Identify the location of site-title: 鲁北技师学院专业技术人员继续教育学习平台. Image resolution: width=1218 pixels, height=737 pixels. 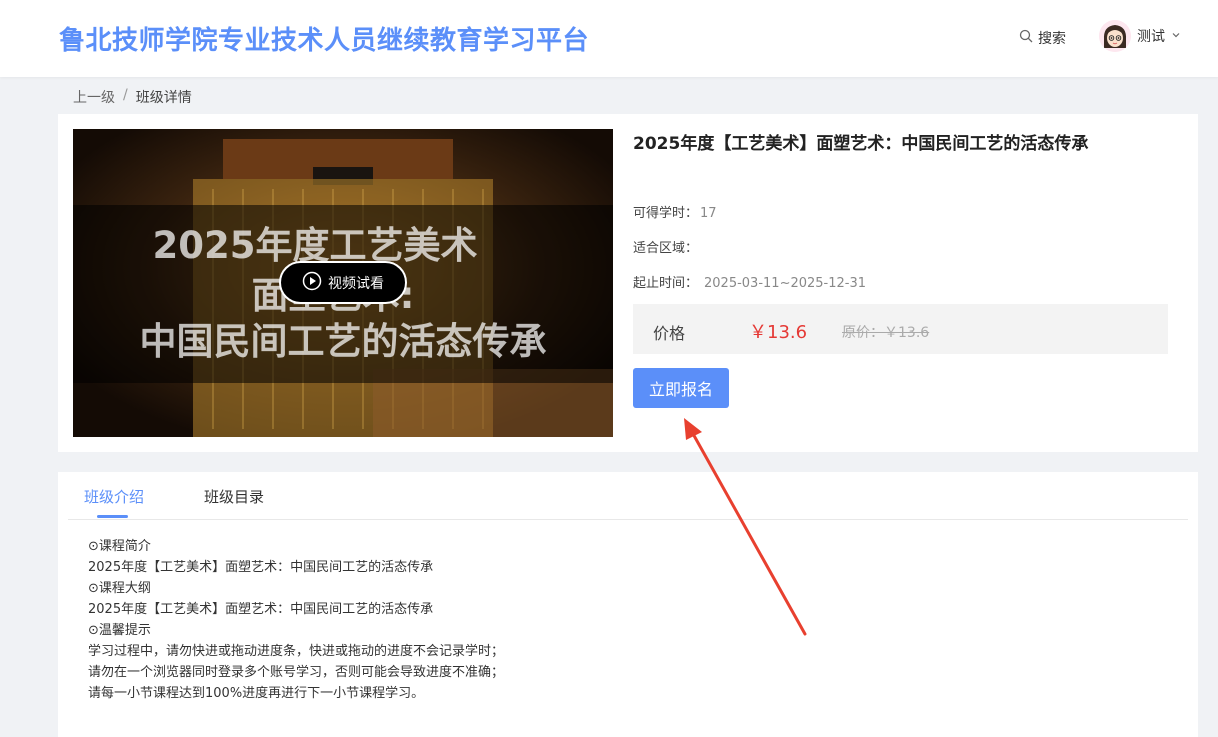
(324, 38).